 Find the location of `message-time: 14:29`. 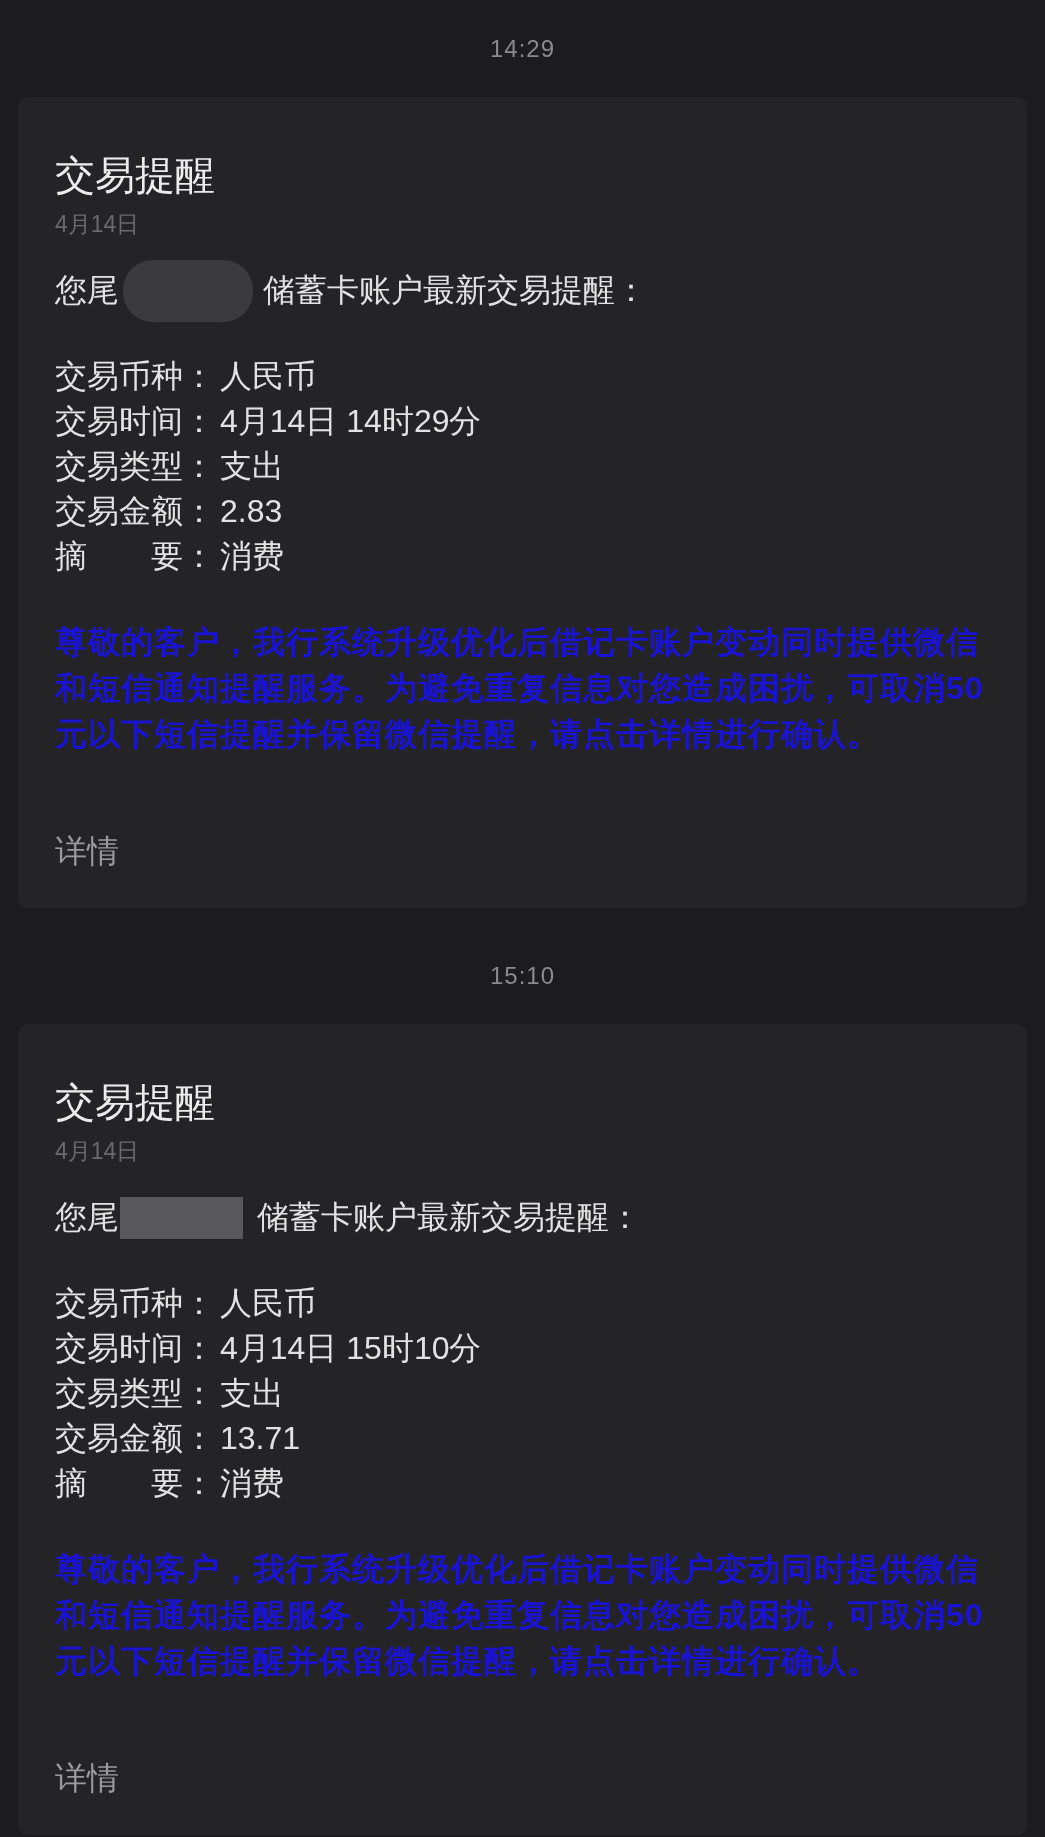

message-time: 14:29 is located at coordinates (522, 49).